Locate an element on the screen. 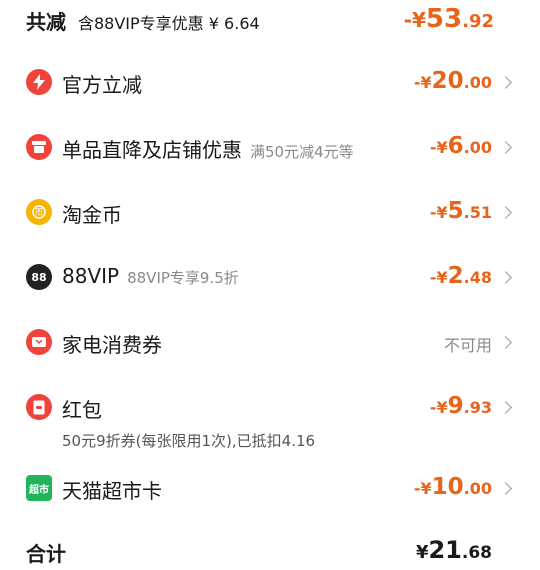 Image resolution: width=540 pixels, height=570 pixels. discount-label: 淘金币 is located at coordinates (92, 215).